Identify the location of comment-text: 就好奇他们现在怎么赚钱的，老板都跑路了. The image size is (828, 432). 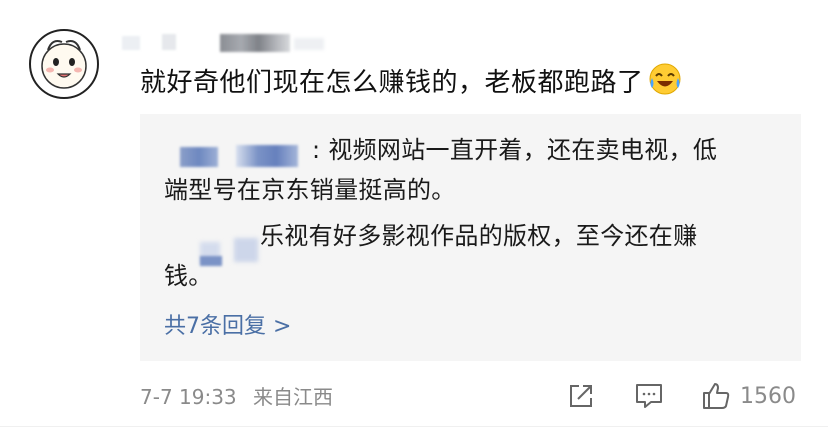
(411, 81).